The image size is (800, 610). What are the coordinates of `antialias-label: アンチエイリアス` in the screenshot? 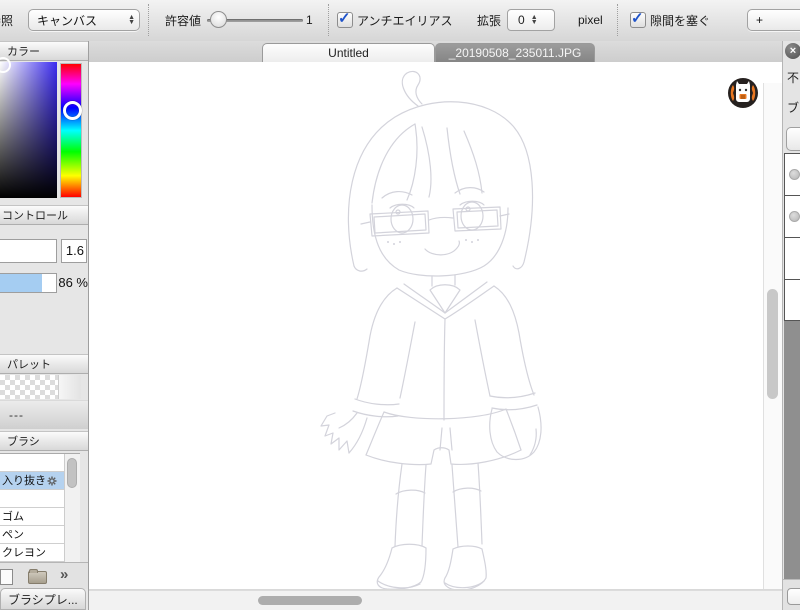 It's located at (405, 20).